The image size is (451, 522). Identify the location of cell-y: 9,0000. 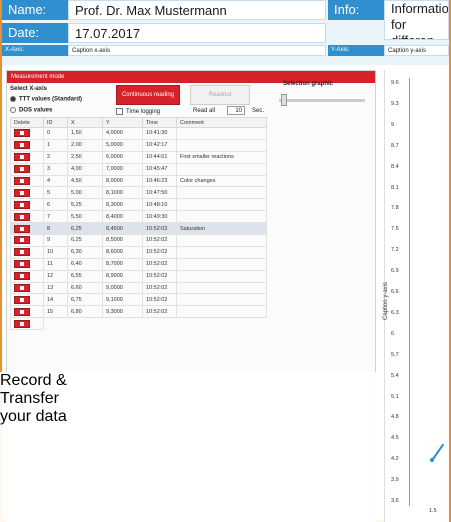
(122, 288).